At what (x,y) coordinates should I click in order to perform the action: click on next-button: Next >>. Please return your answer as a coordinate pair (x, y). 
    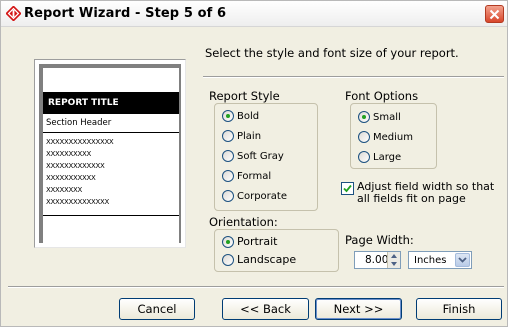
    Looking at the image, I should click on (358, 309).